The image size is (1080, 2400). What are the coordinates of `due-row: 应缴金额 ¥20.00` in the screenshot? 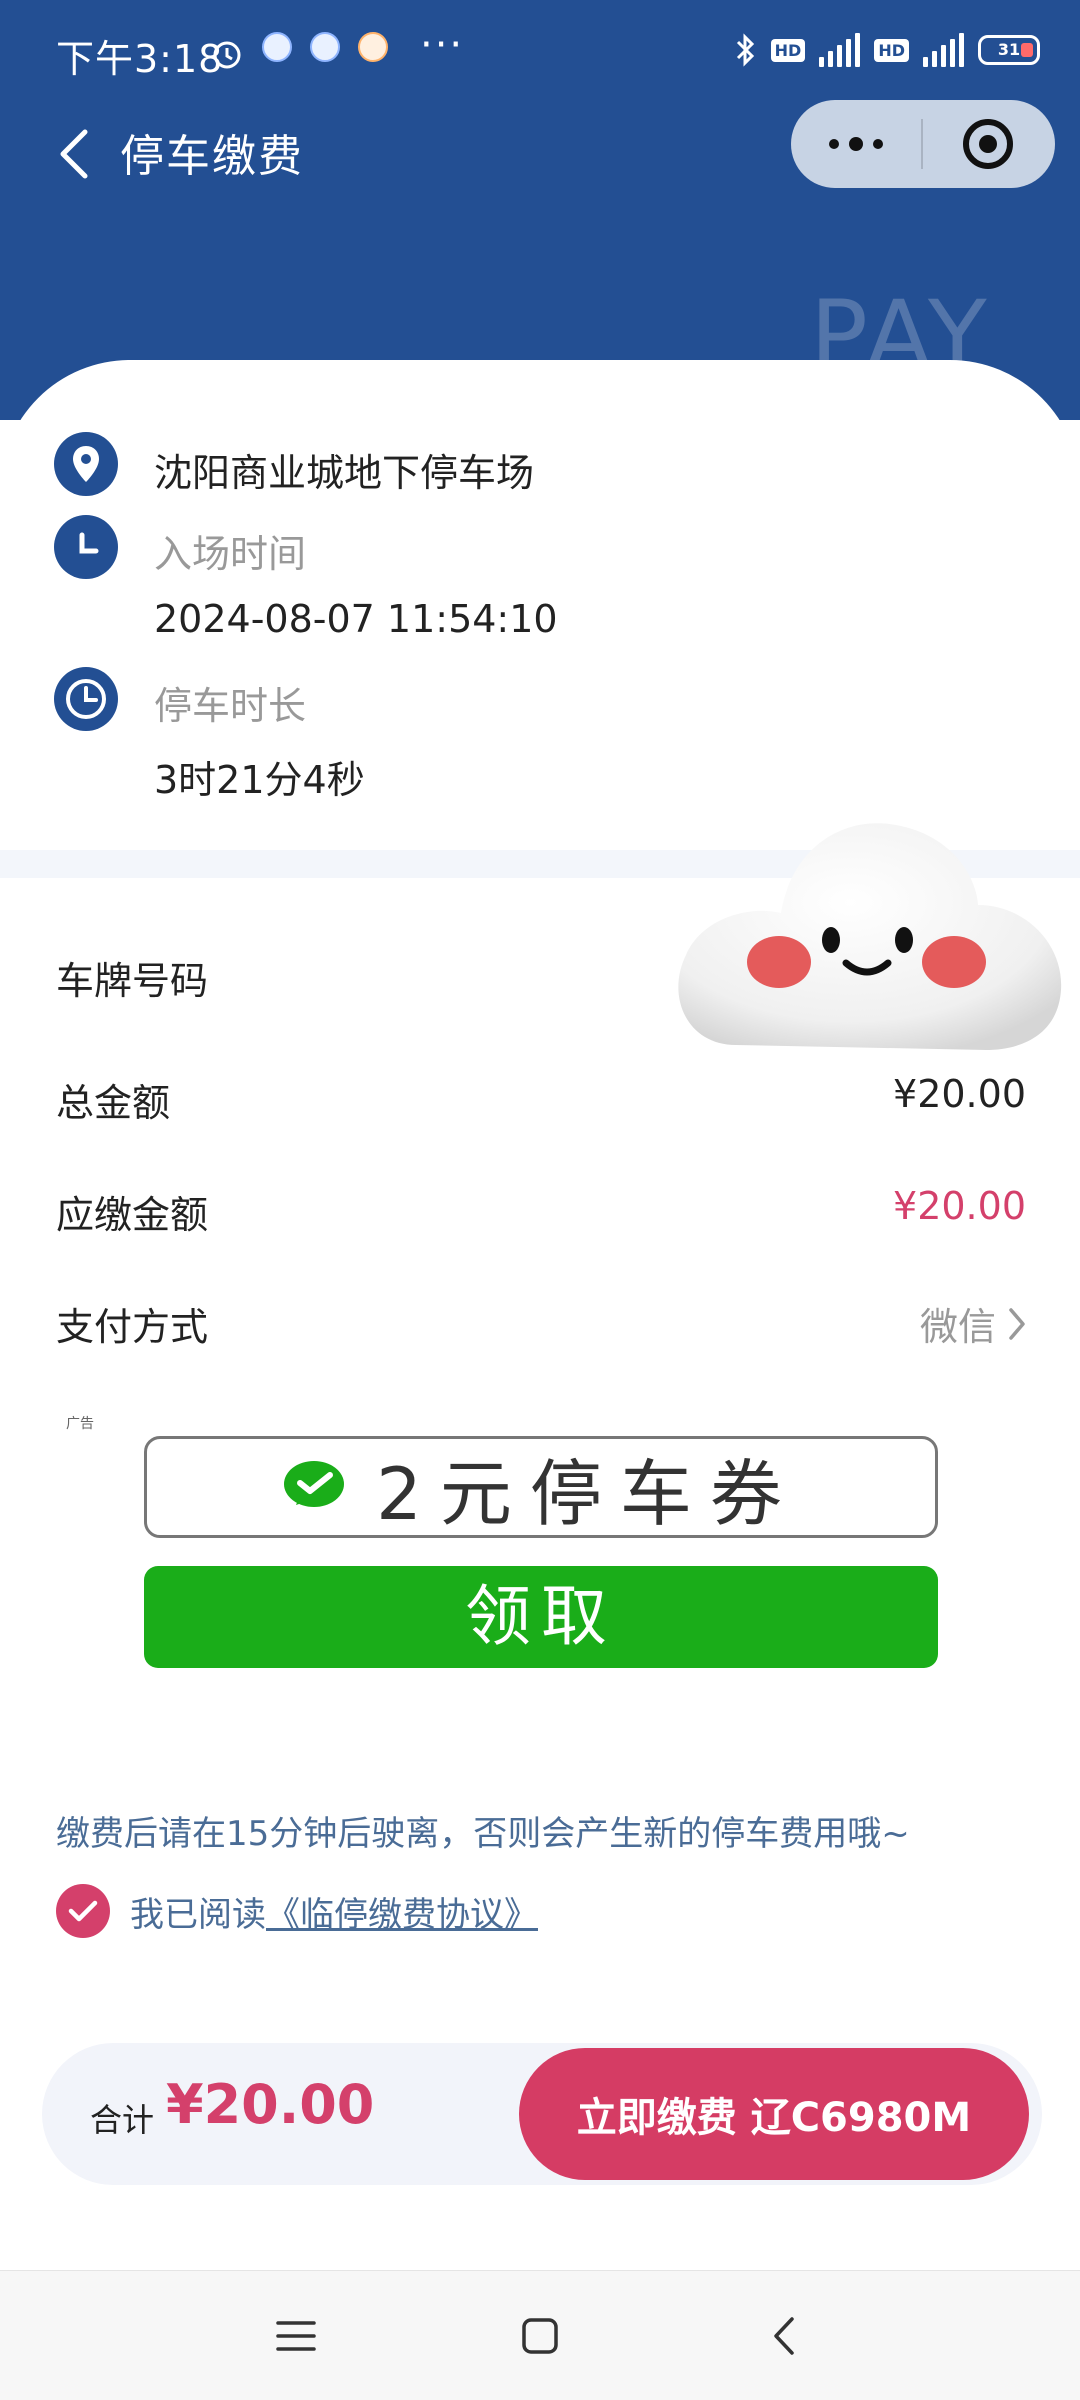 It's located at (540, 1219).